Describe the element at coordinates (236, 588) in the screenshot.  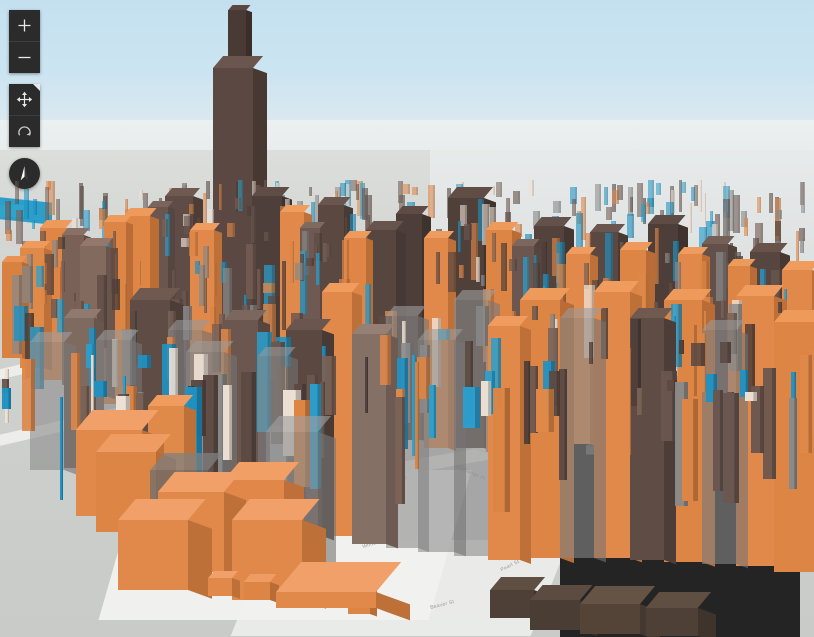
I see `building-face-side` at that location.